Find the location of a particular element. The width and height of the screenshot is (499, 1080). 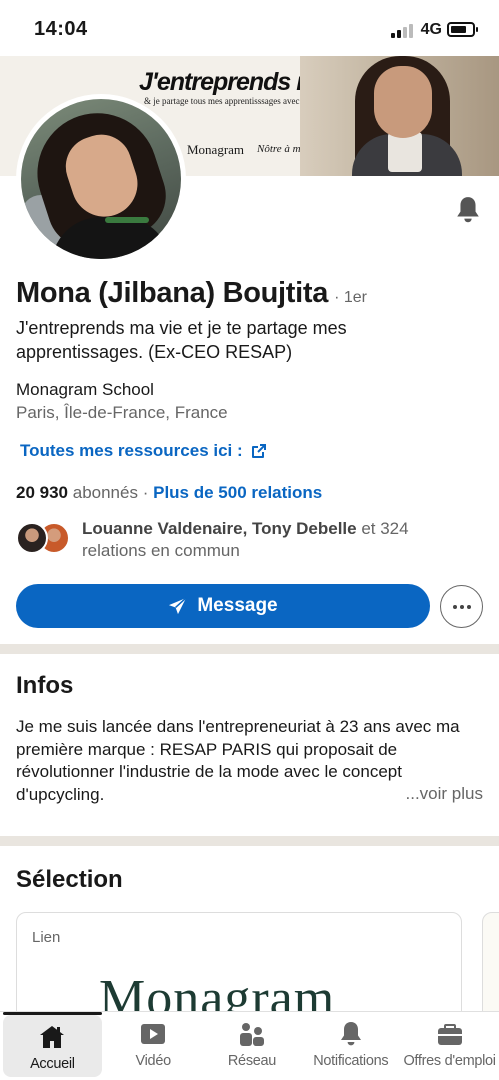

featured-card-next is located at coordinates (490, 967).